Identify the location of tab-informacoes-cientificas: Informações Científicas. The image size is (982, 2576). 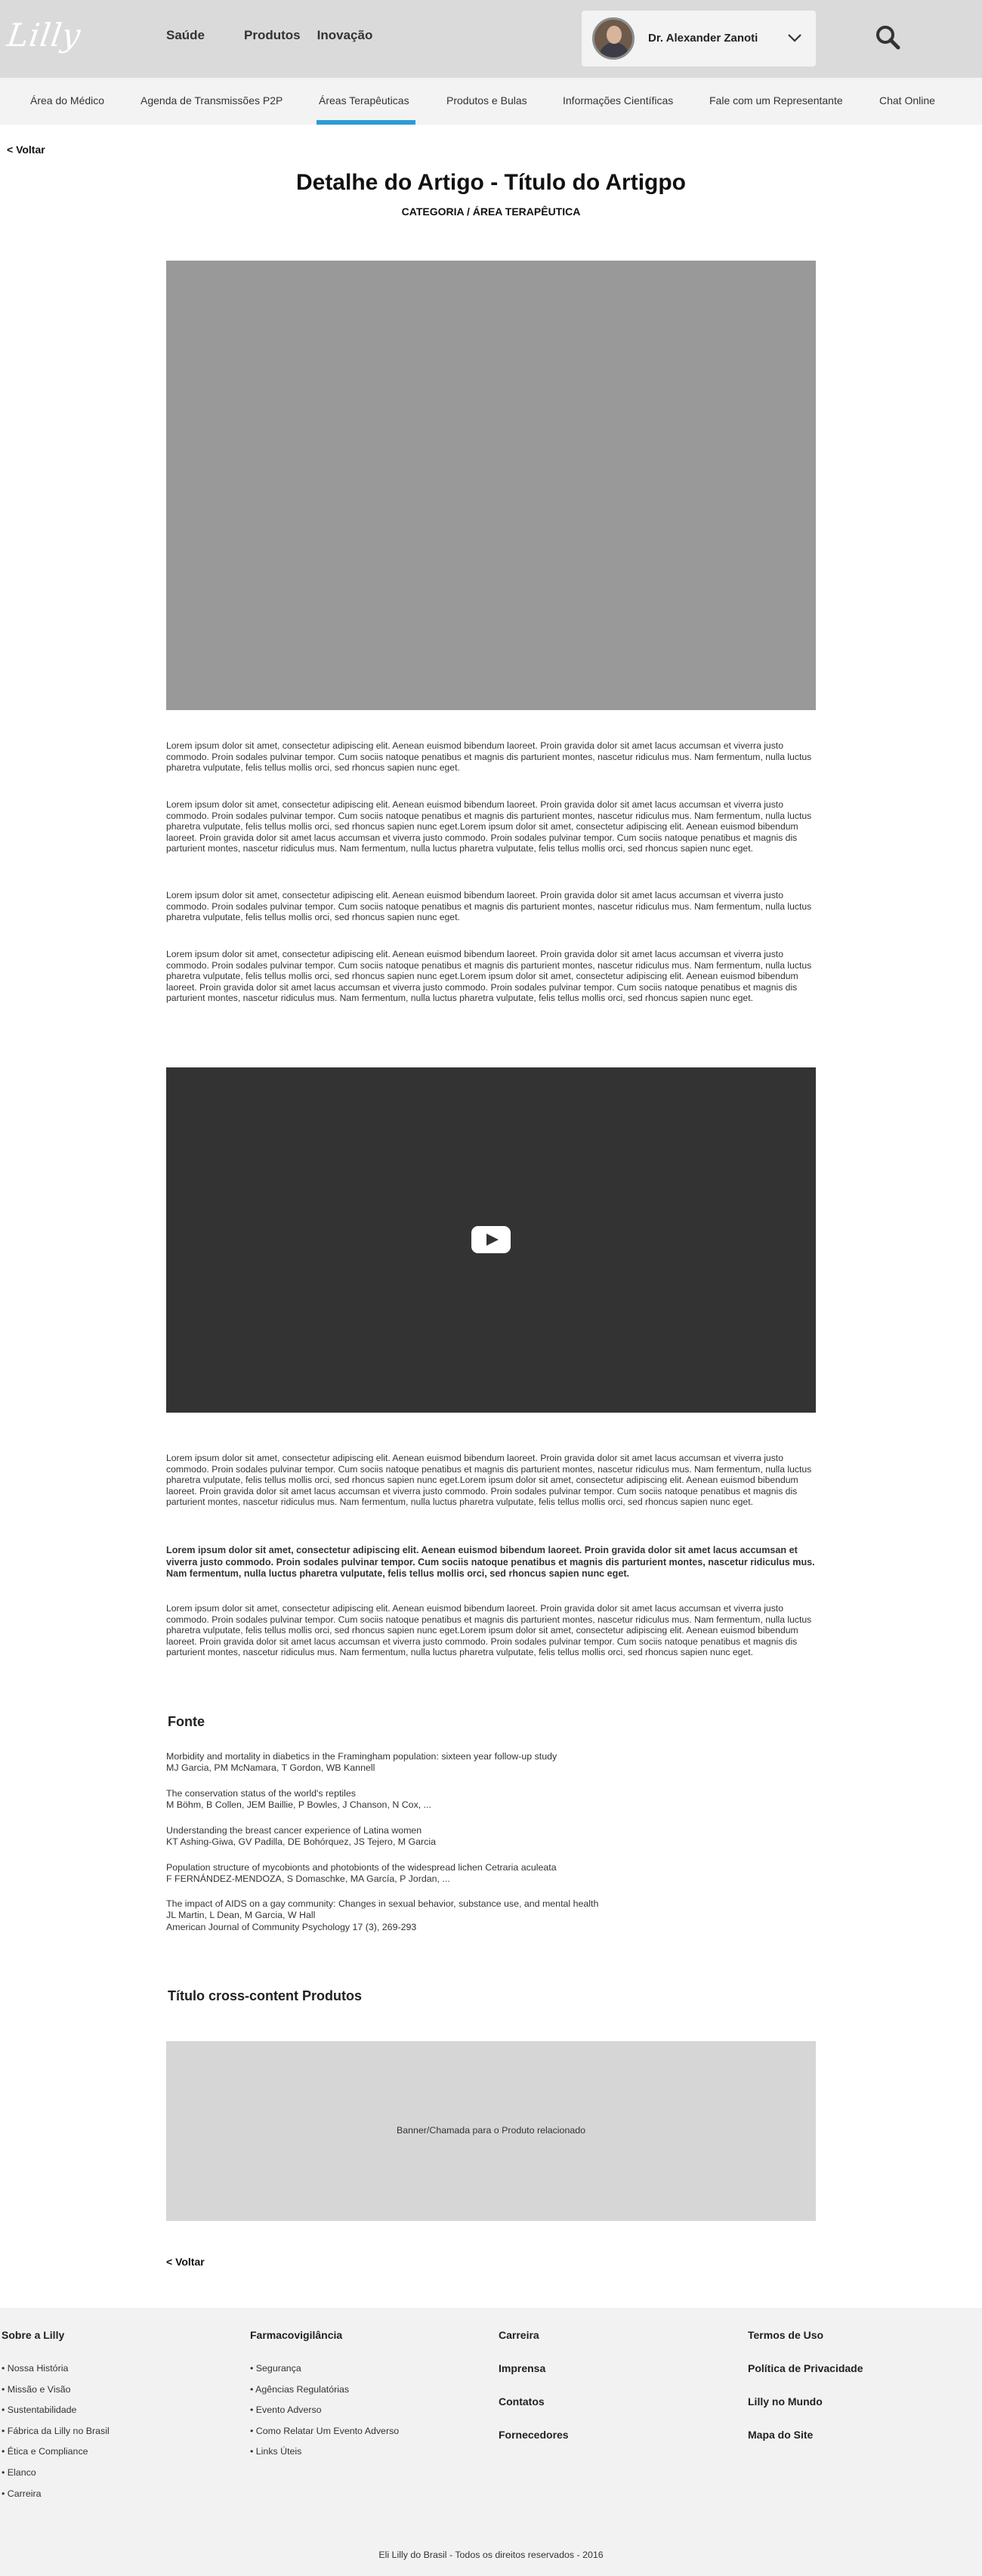
(618, 100).